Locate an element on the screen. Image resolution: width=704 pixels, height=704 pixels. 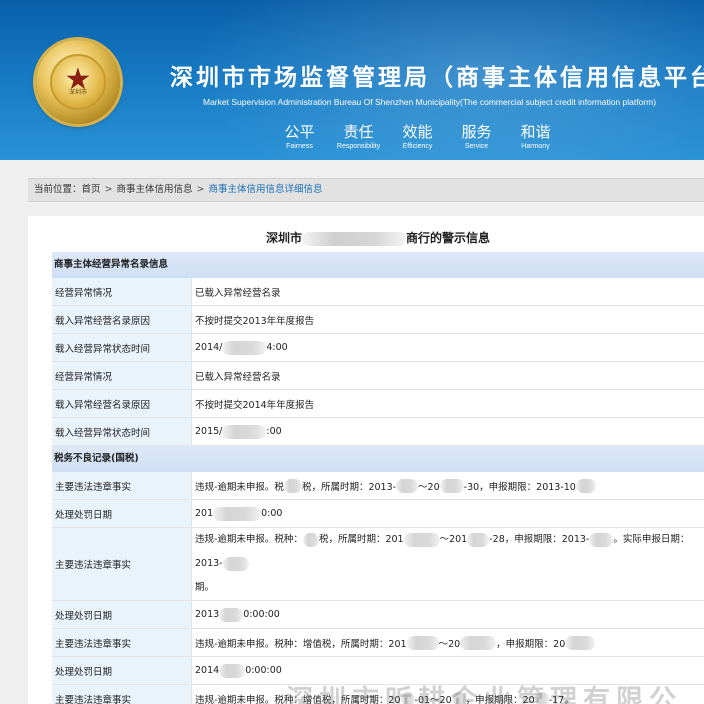
row-value: 2013 0:00:00 is located at coordinates (237, 614).